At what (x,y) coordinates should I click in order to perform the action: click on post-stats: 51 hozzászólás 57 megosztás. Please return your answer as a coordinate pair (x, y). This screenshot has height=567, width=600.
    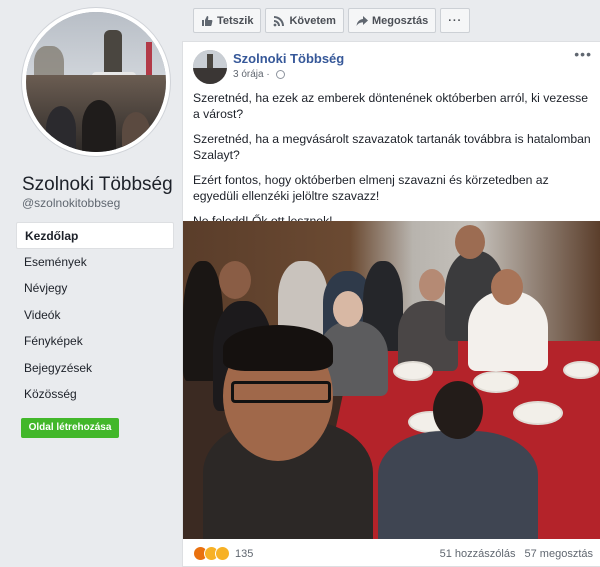
    Looking at the image, I should click on (513, 554).